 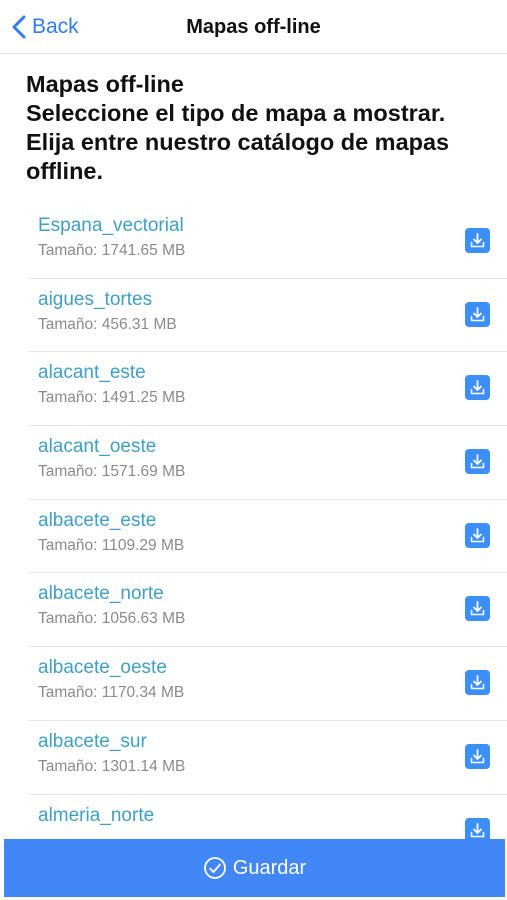 I want to click on map-size: Tamaño: 1491.25 MB, so click(x=112, y=398).